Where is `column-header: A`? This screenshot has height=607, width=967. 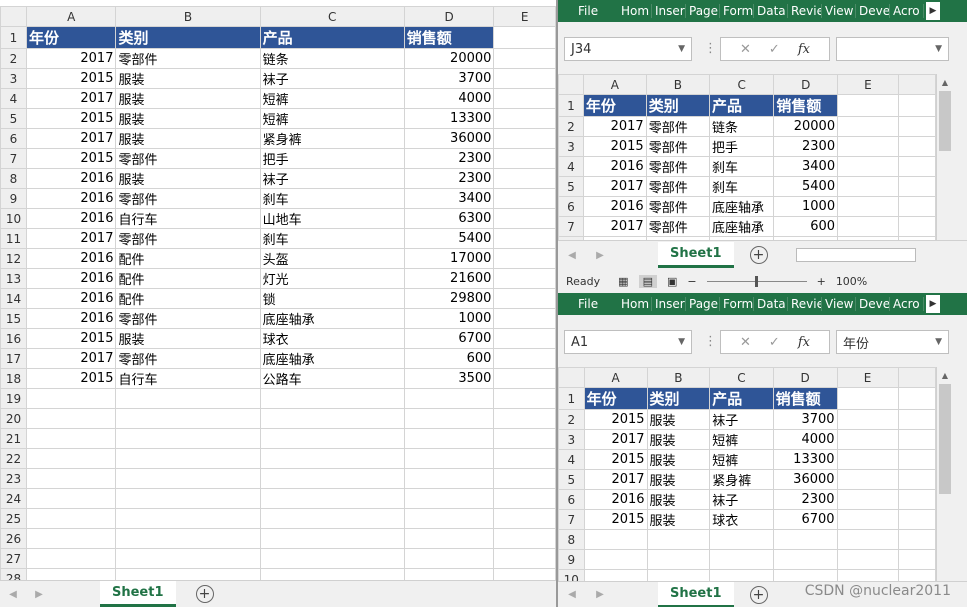 column-header: A is located at coordinates (71, 16).